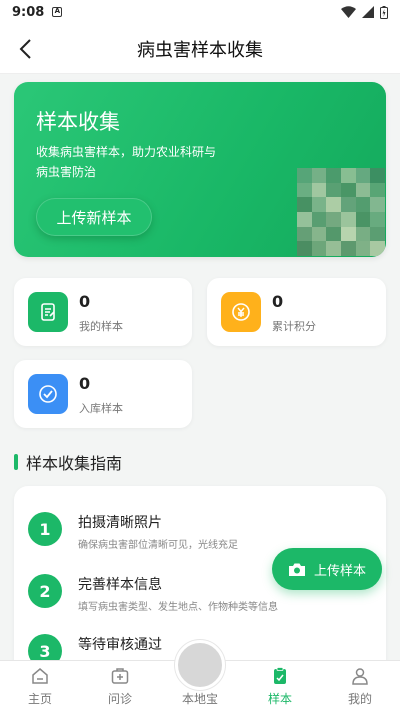 Image resolution: width=400 pixels, height=712 pixels. What do you see at coordinates (40, 676) in the screenshot?
I see `home-icon` at bounding box center [40, 676].